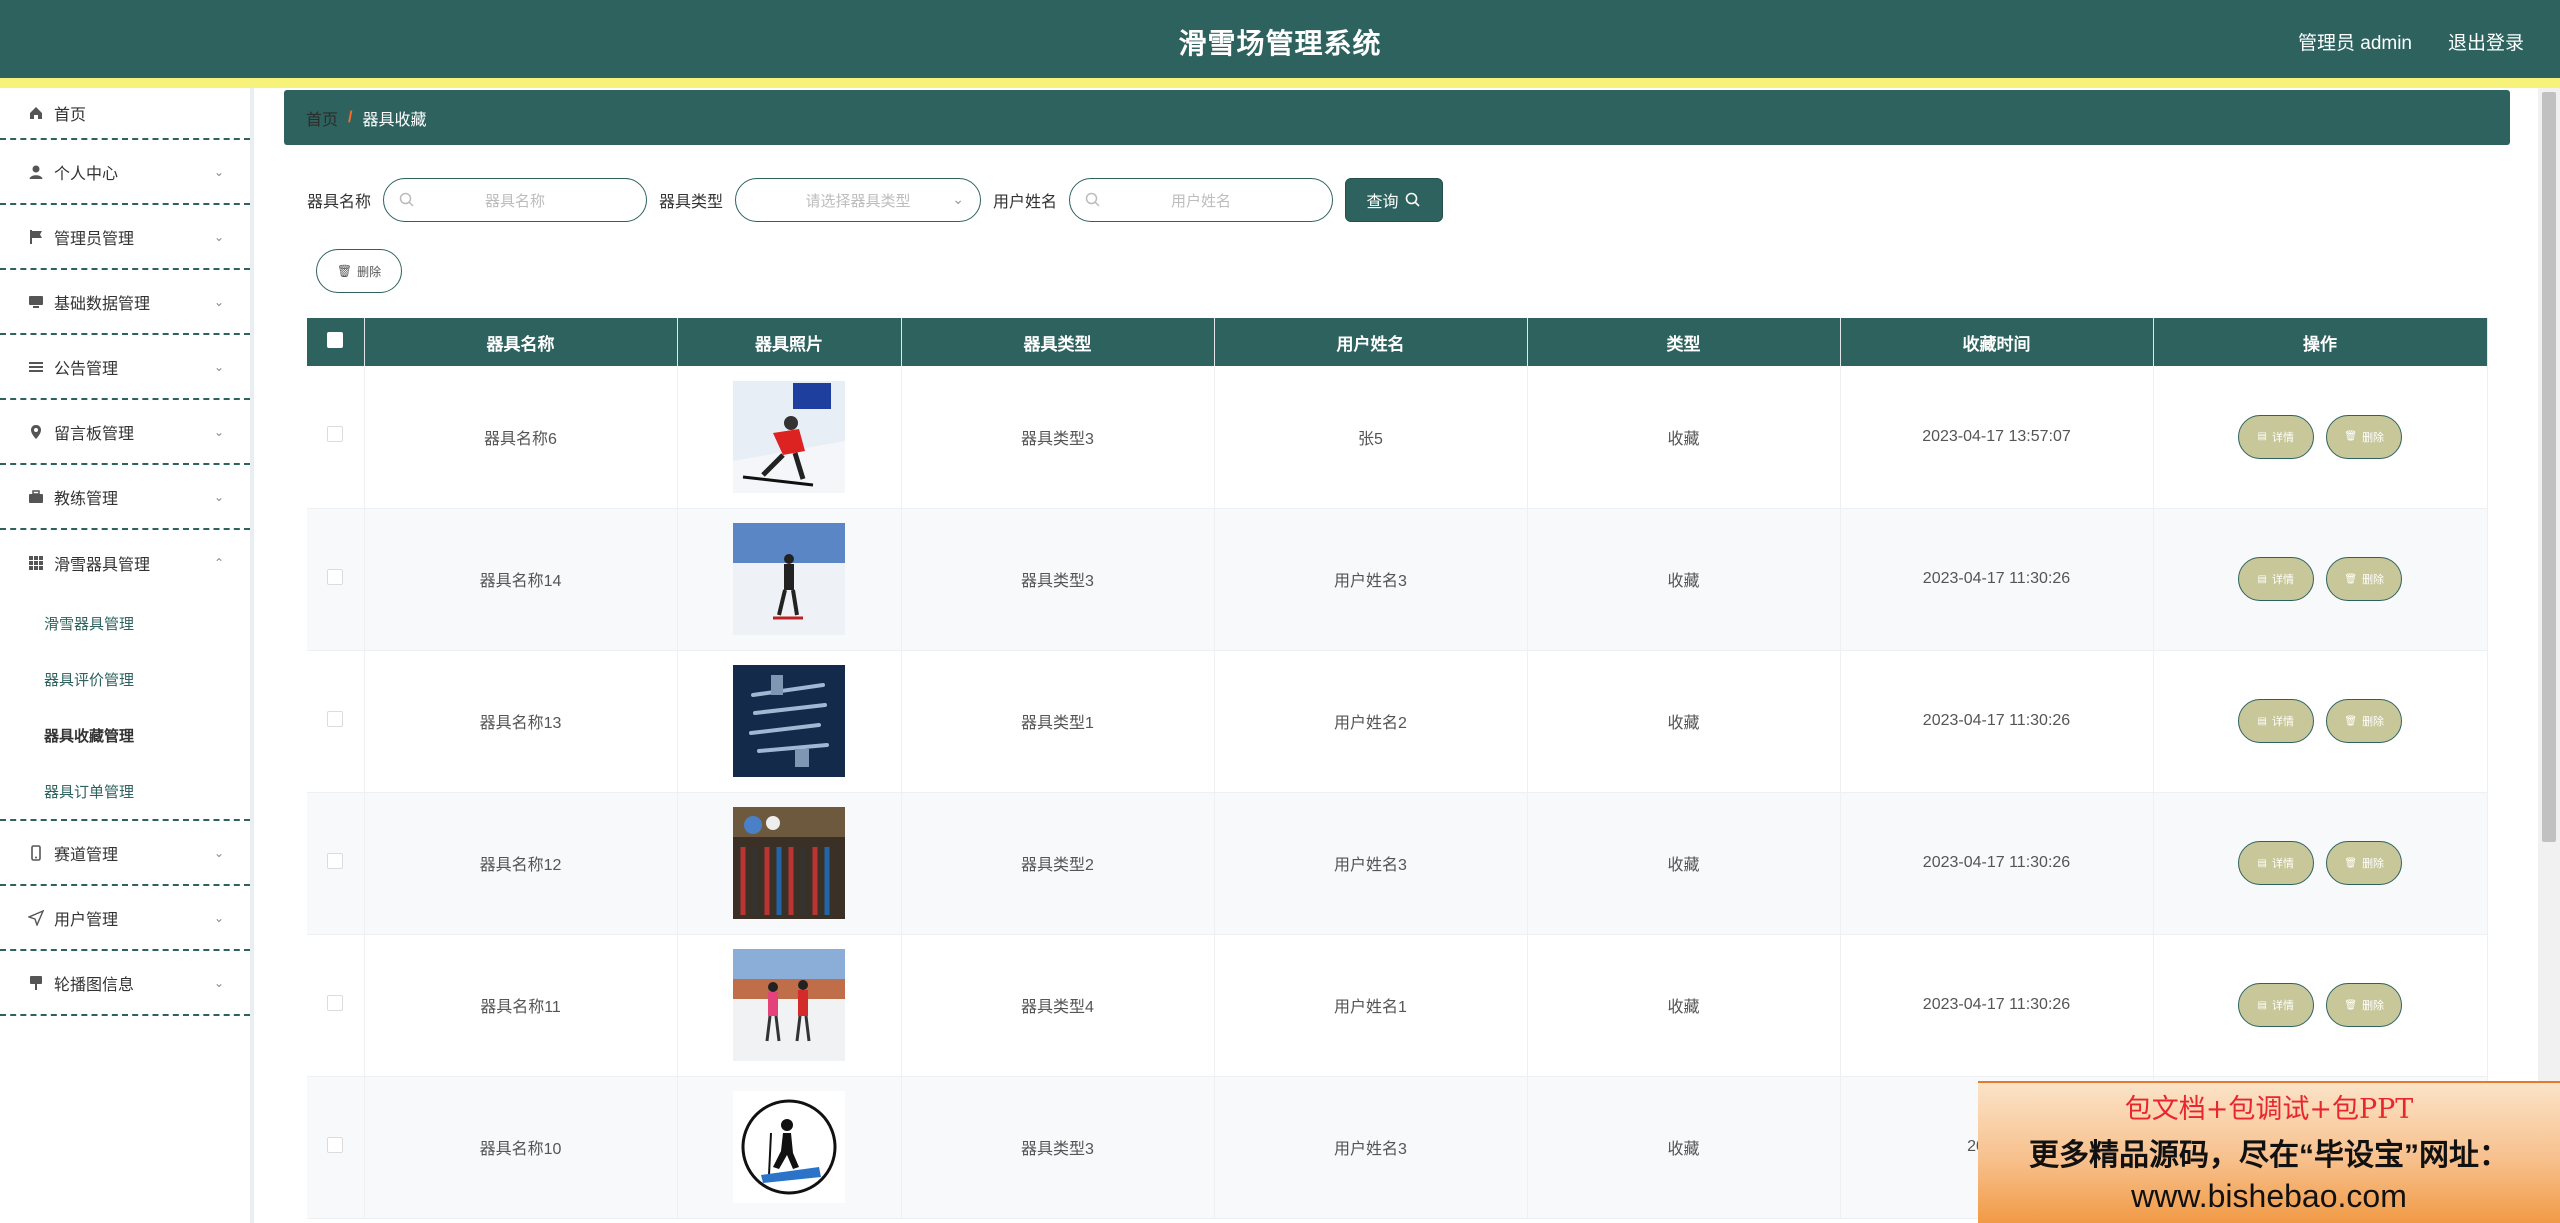  I want to click on sidebar-item-carousel: 轮播图信息 ⌄, so click(125, 983).